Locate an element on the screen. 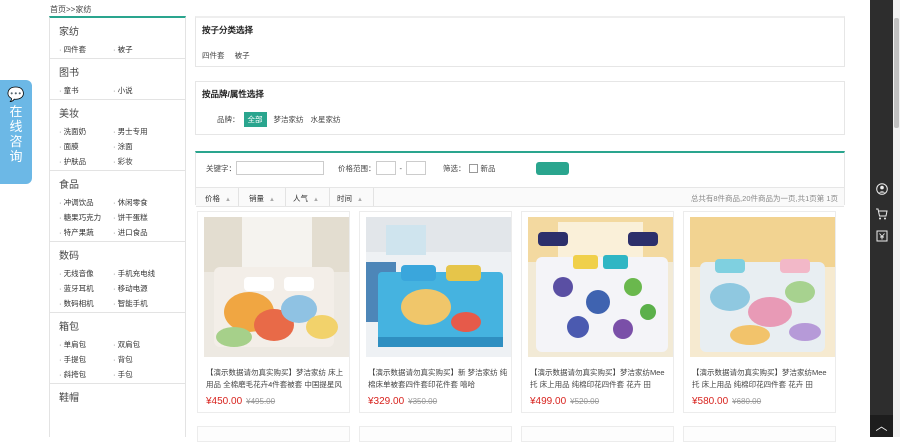  price-min-input is located at coordinates (385, 168).